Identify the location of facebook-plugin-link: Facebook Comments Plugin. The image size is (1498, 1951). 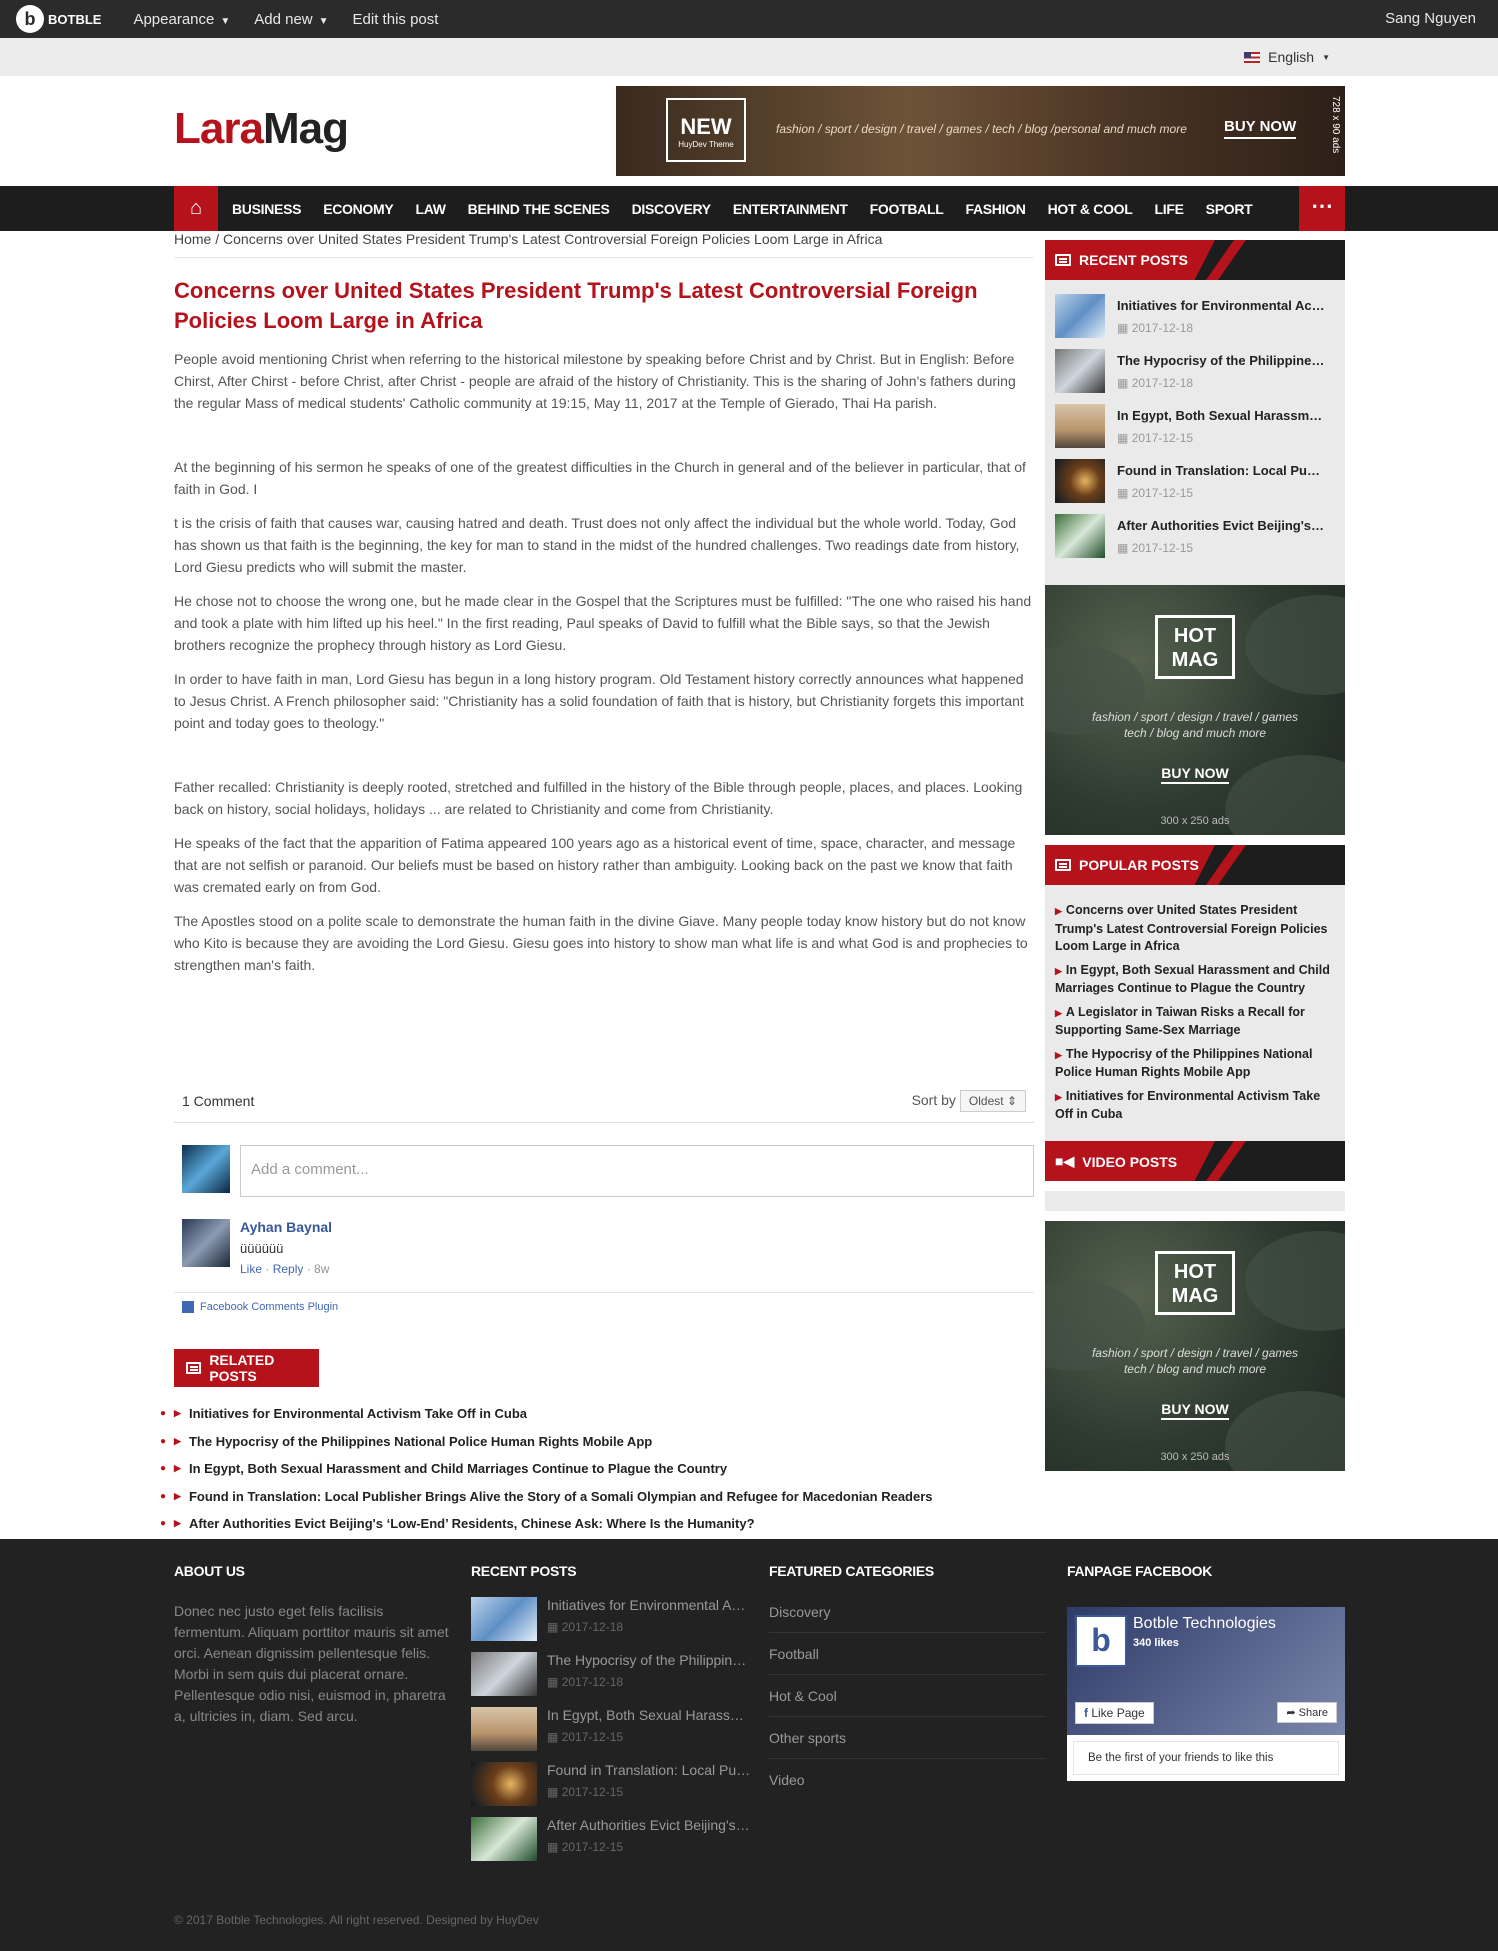
(604, 1307).